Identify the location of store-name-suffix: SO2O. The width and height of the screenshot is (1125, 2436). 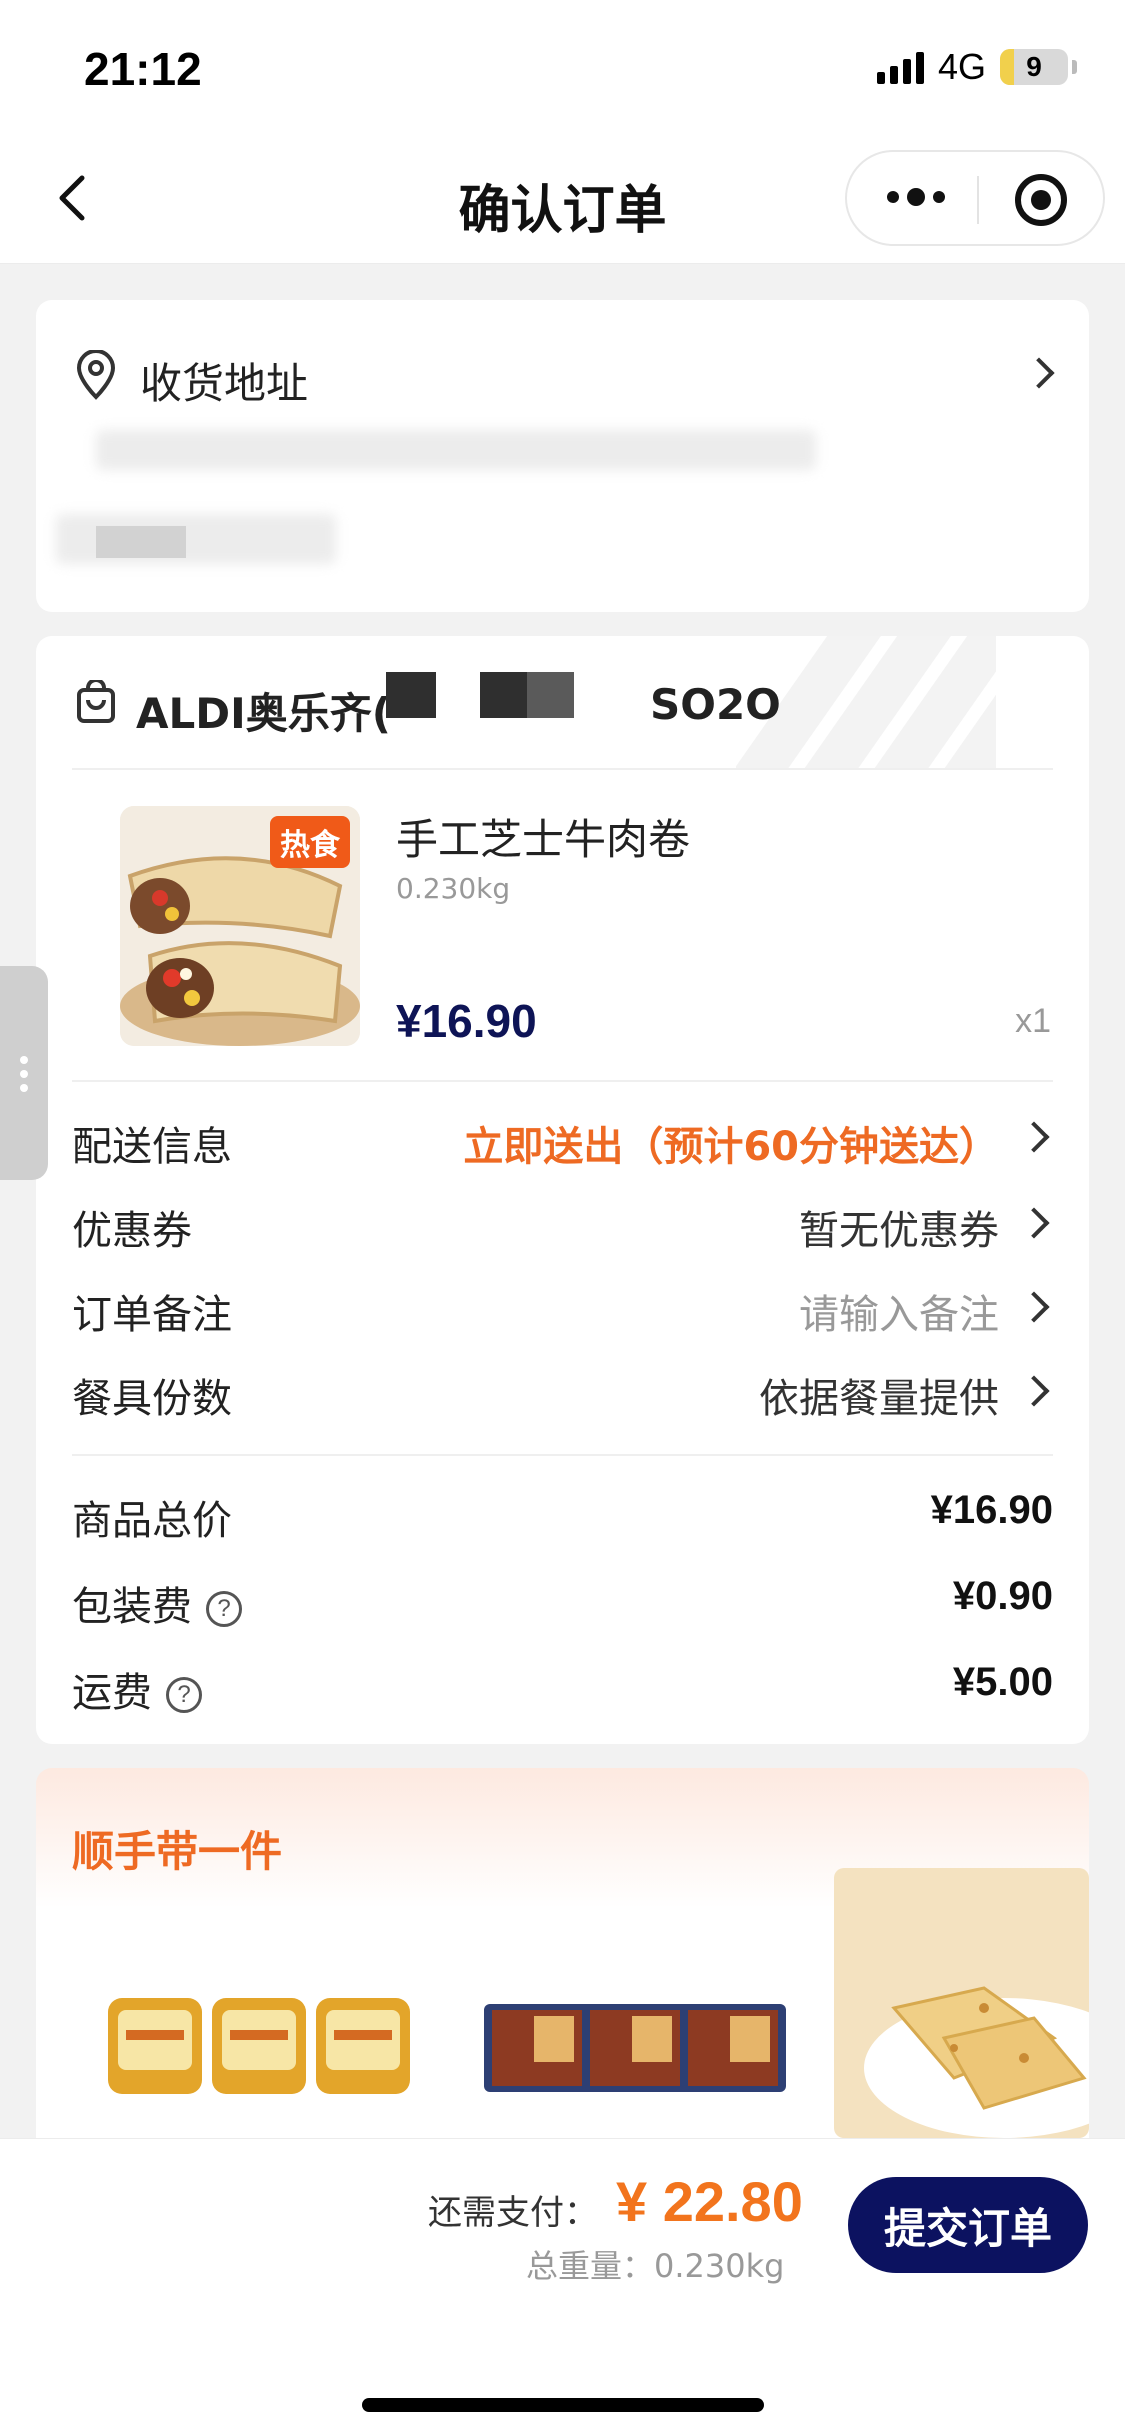
(715, 704).